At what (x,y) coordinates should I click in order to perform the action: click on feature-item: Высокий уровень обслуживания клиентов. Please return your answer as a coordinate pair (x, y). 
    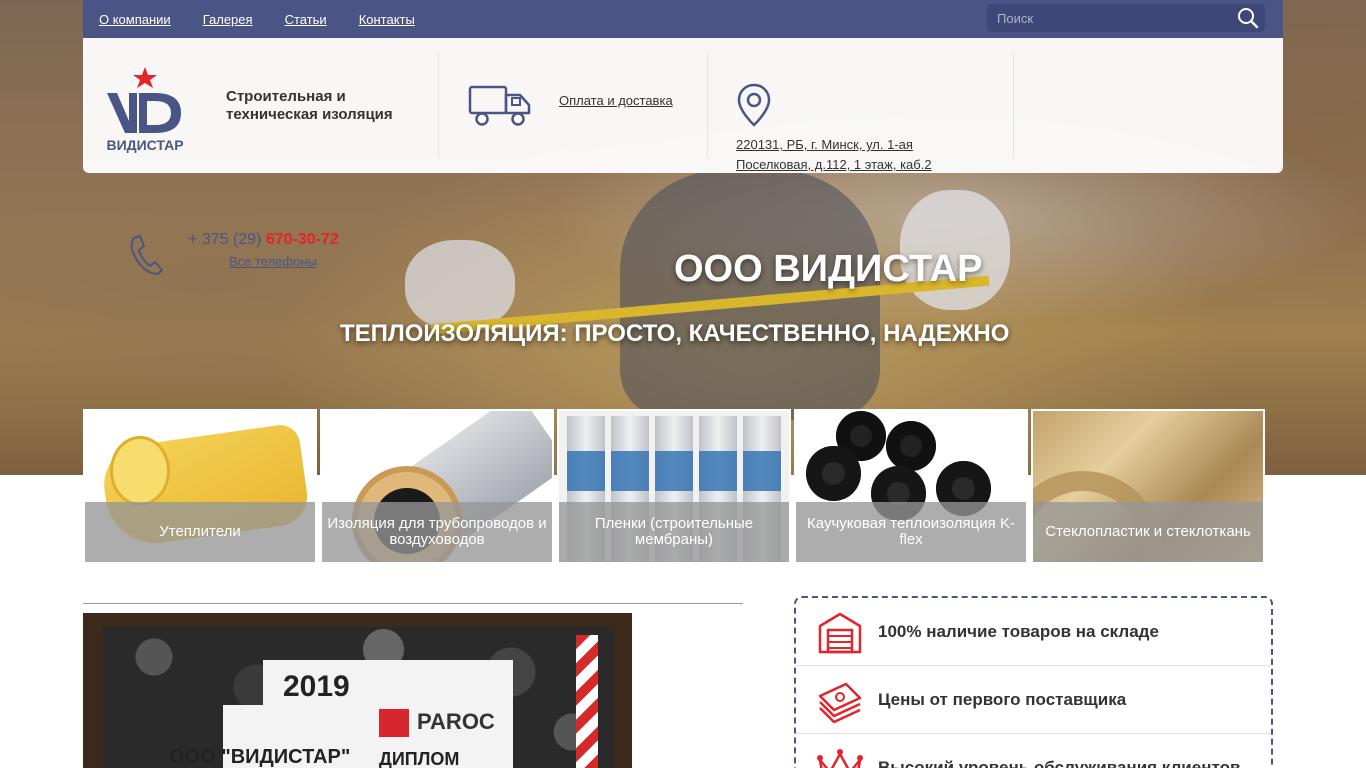
    Looking at the image, I should click on (1033, 751).